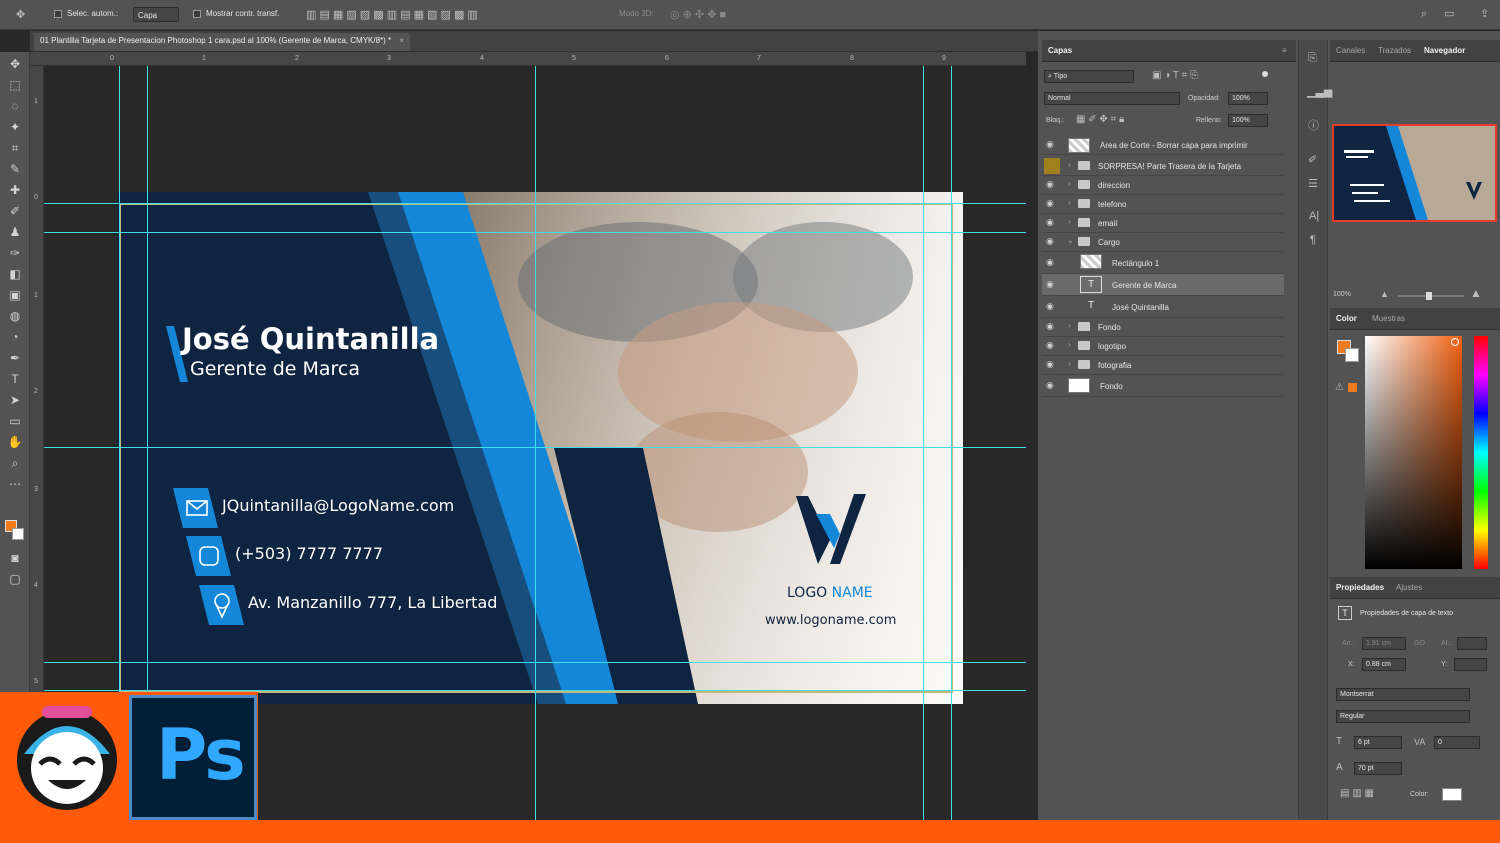  What do you see at coordinates (1388, 318) in the screenshot?
I see `tab-swatches: Muestras` at bounding box center [1388, 318].